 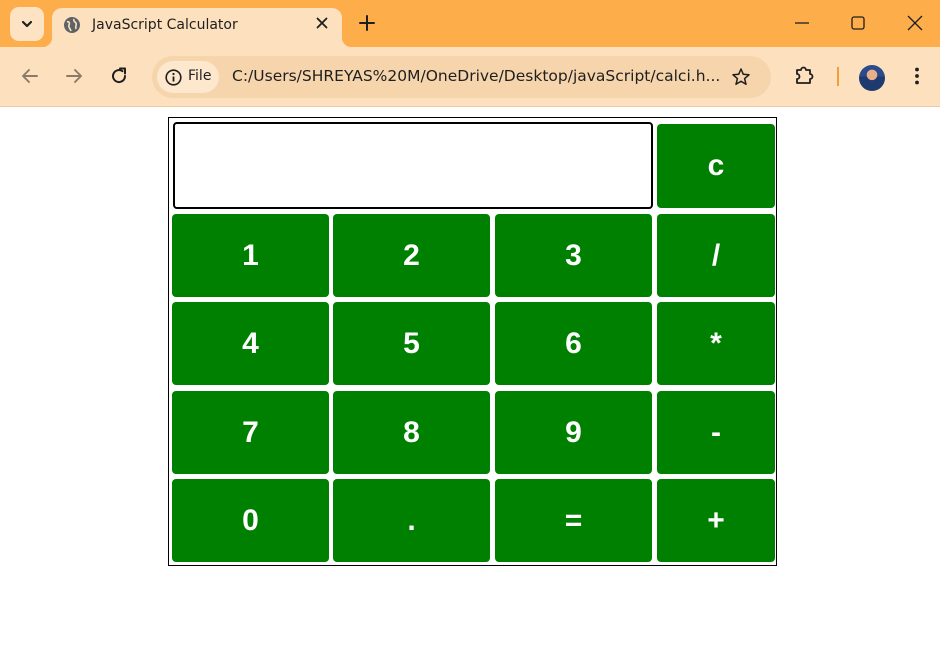 What do you see at coordinates (872, 78) in the screenshot?
I see `profile-avatar` at bounding box center [872, 78].